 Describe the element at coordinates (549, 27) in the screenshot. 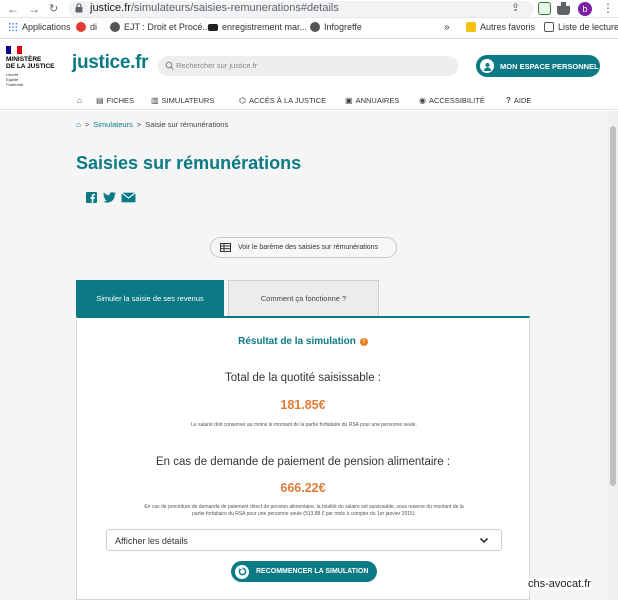

I see `reading-list-icon` at that location.